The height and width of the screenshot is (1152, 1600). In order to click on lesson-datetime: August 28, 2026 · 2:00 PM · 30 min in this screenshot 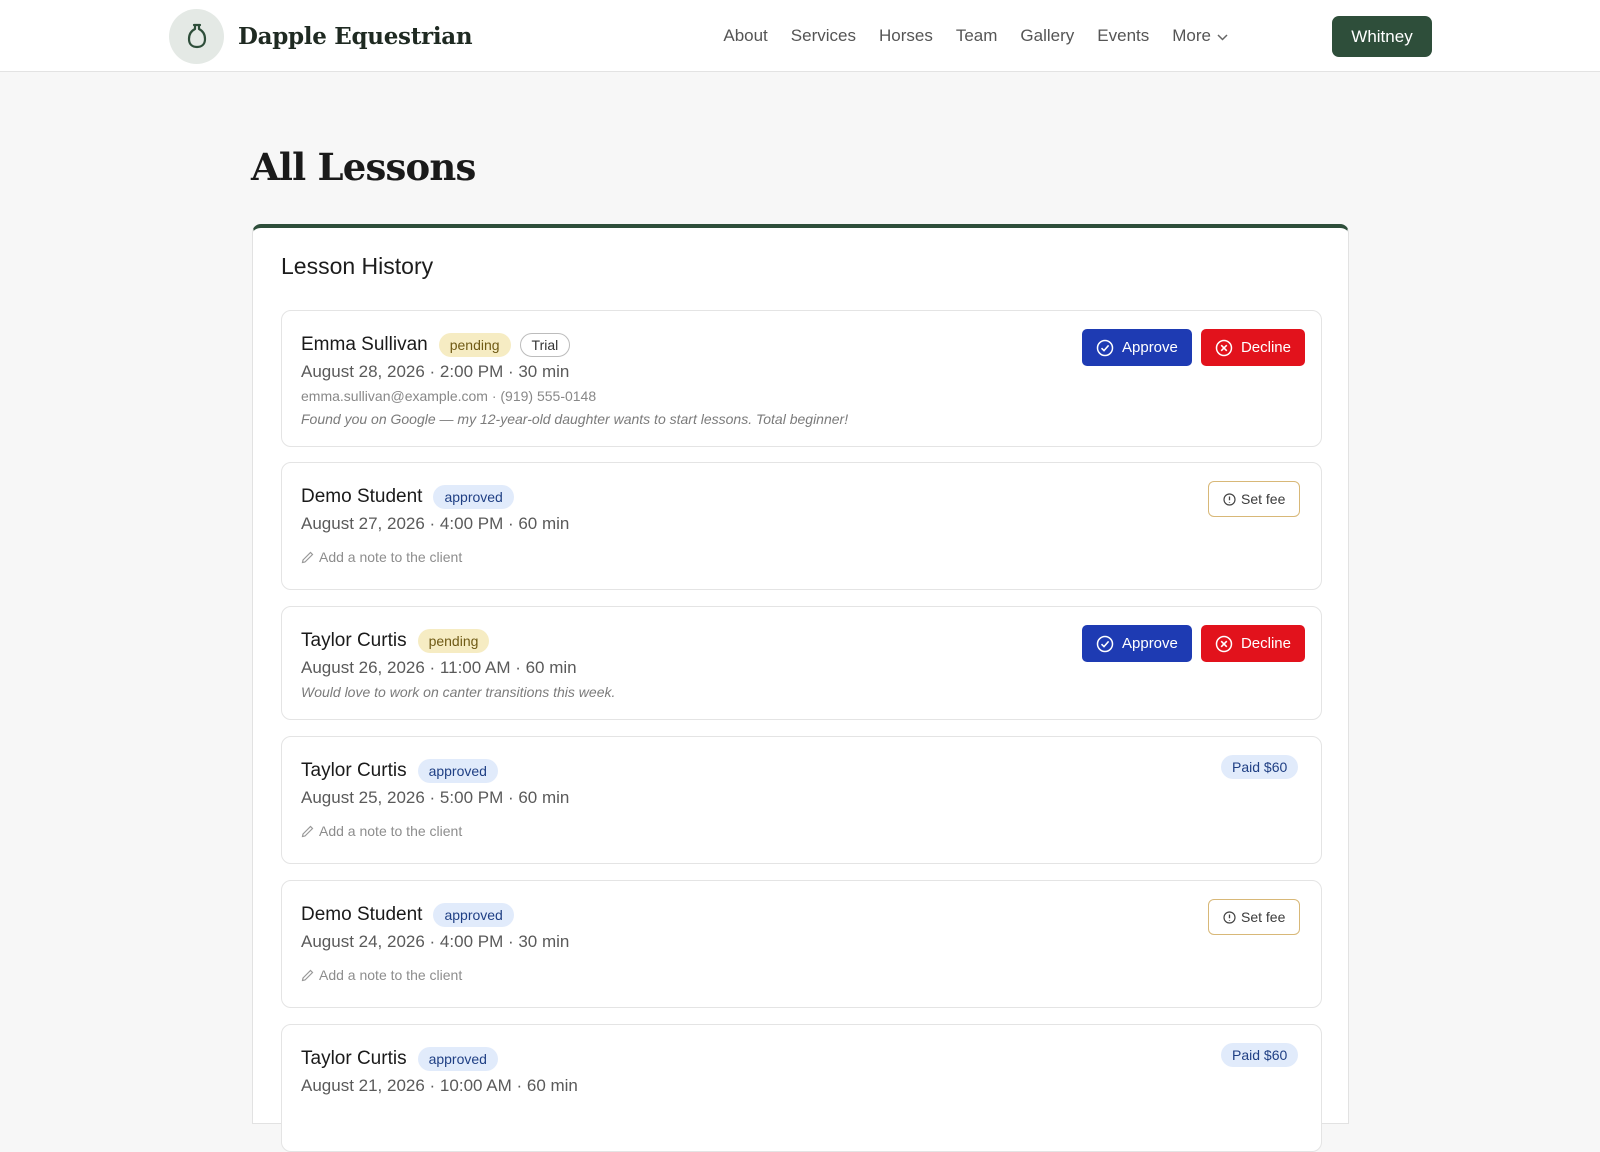, I will do `click(435, 371)`.